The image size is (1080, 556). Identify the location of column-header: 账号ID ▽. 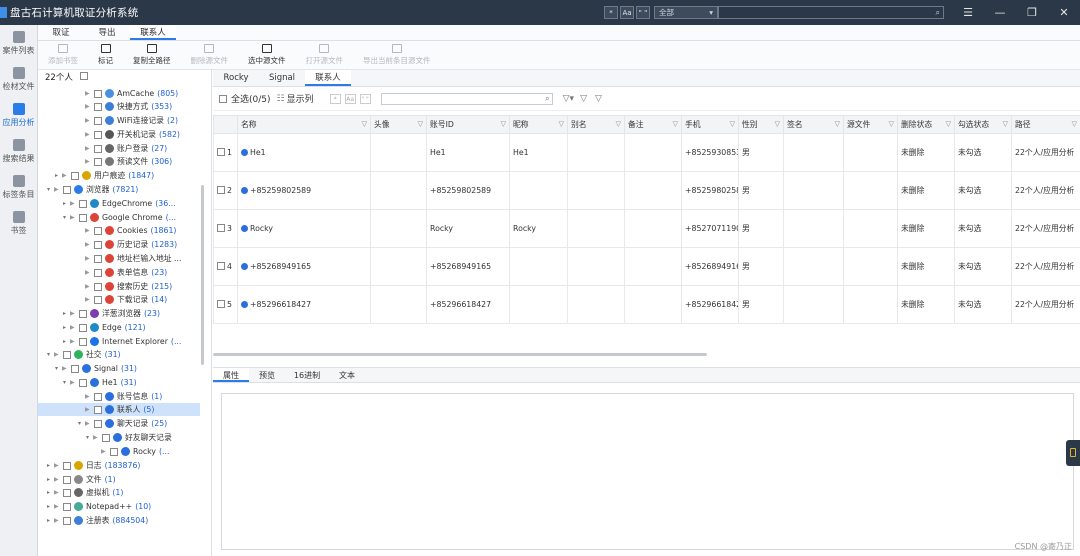
(468, 124).